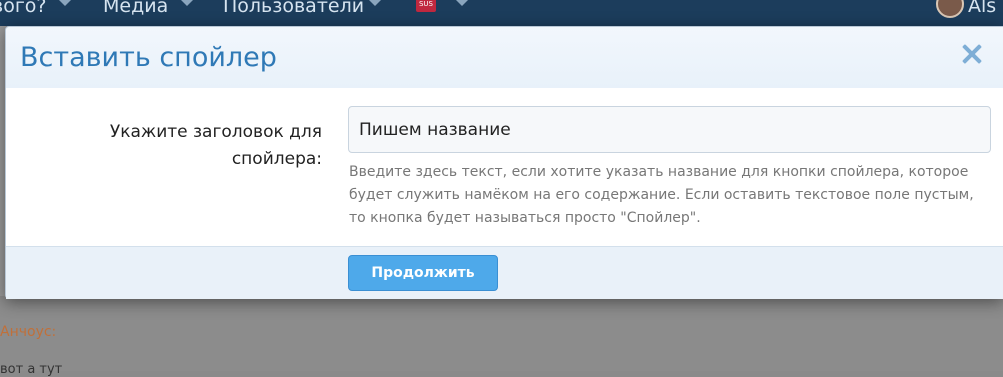  Describe the element at coordinates (135, 9) in the screenshot. I see `nav-item-media: Медиа` at that location.